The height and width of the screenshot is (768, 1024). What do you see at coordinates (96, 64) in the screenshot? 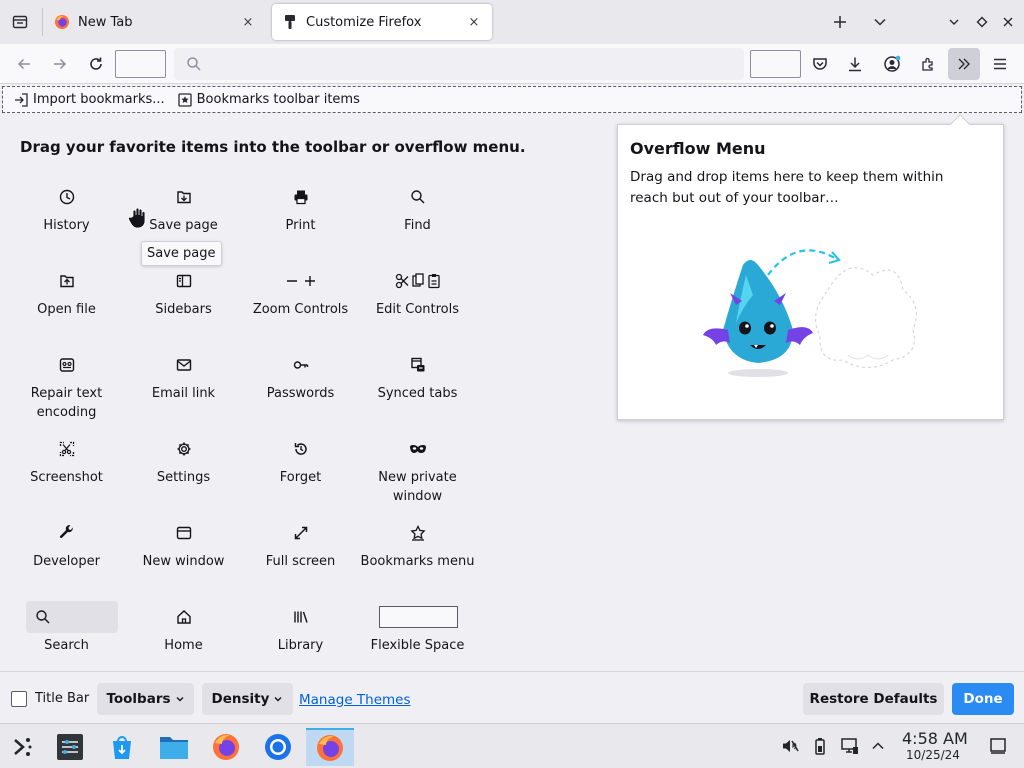
I see `reload-button` at bounding box center [96, 64].